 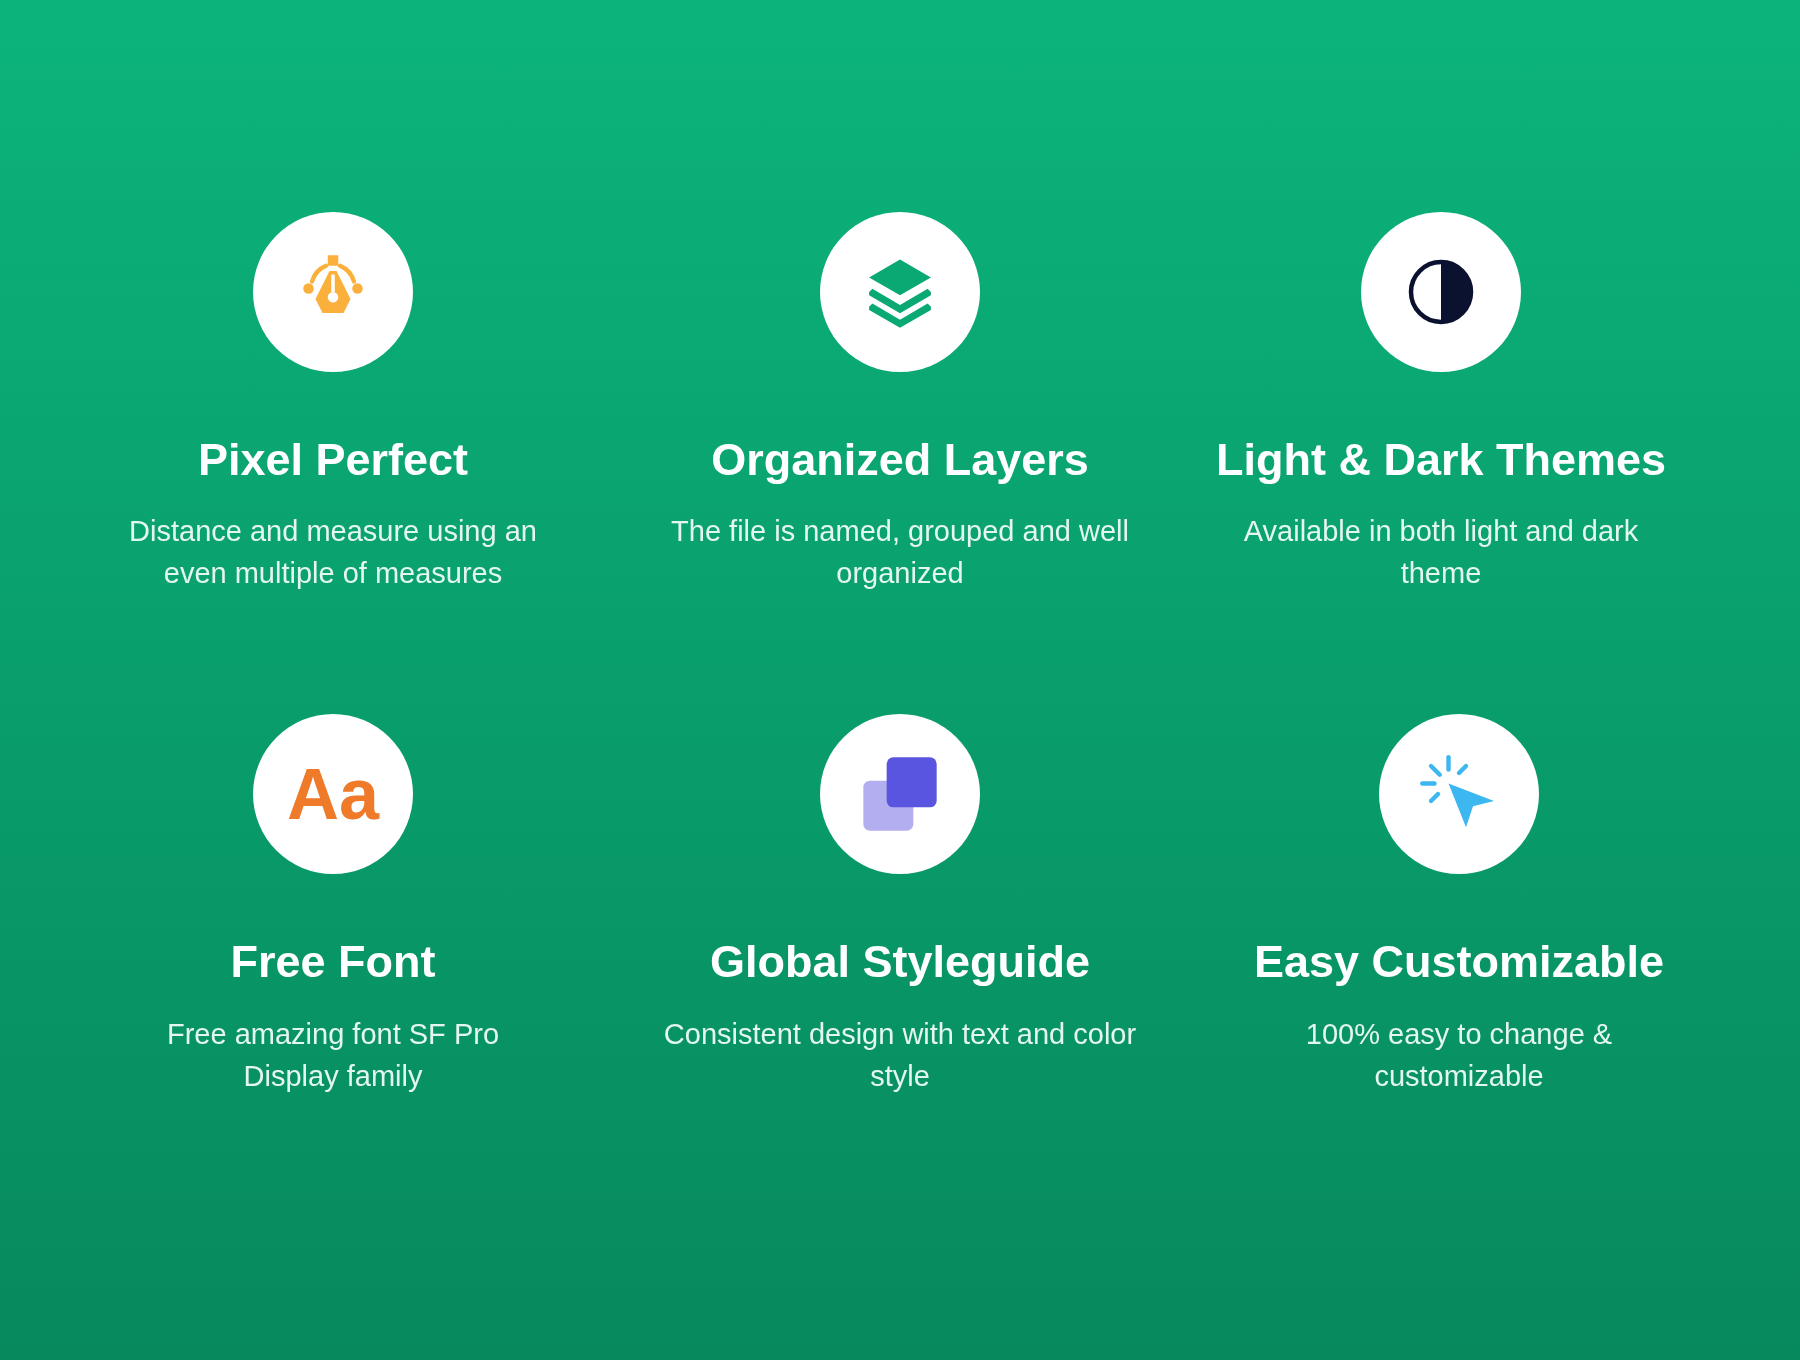 I want to click on feature-description: 100% easy to change & customizable, so click(x=1459, y=1055).